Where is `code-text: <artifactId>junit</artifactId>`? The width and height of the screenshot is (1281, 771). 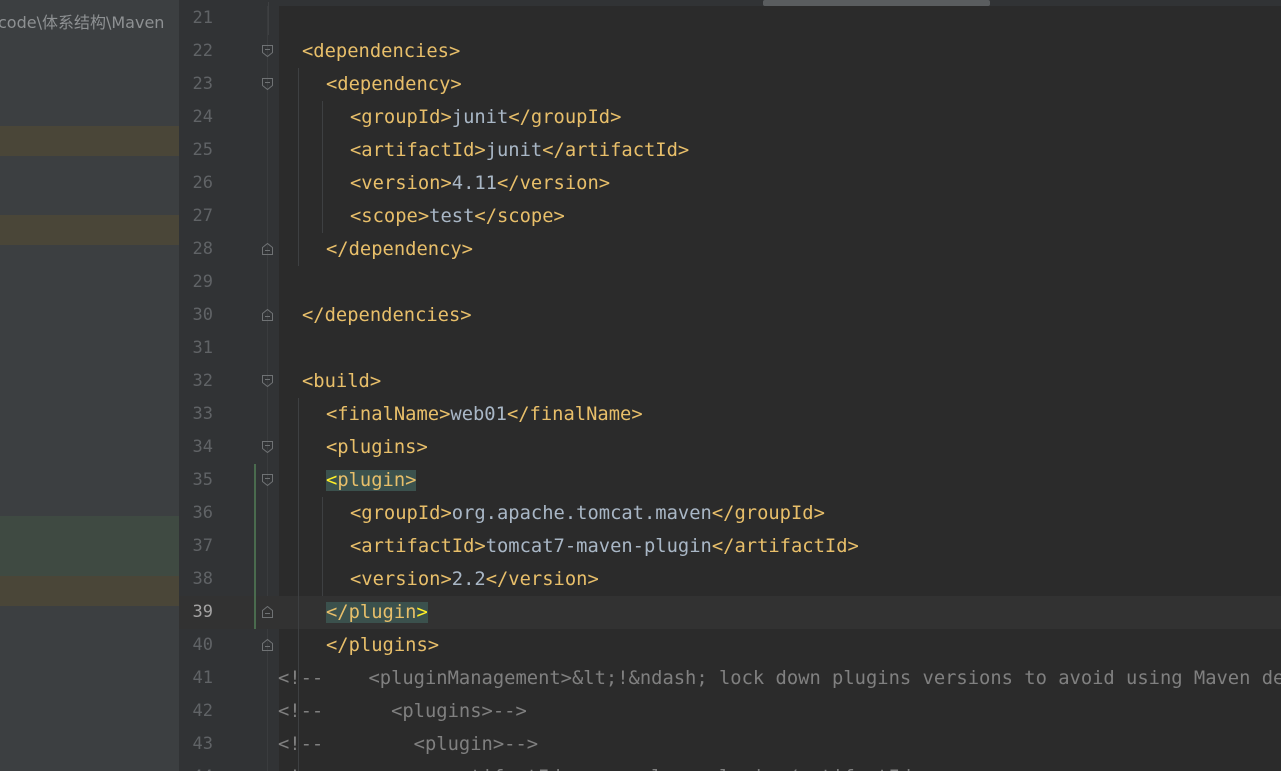
code-text: <artifactId>junit</artifactId> is located at coordinates (519, 150).